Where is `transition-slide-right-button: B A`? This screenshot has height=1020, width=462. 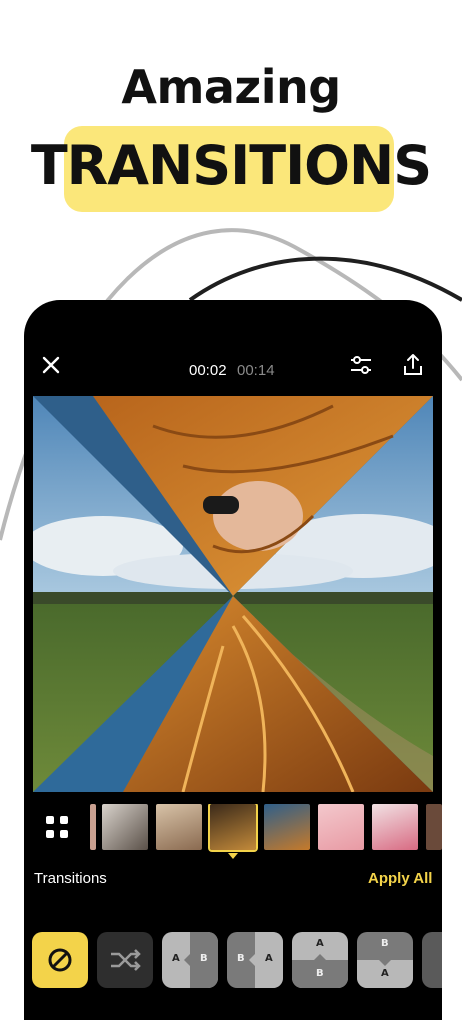
transition-slide-right-button: B A is located at coordinates (255, 960).